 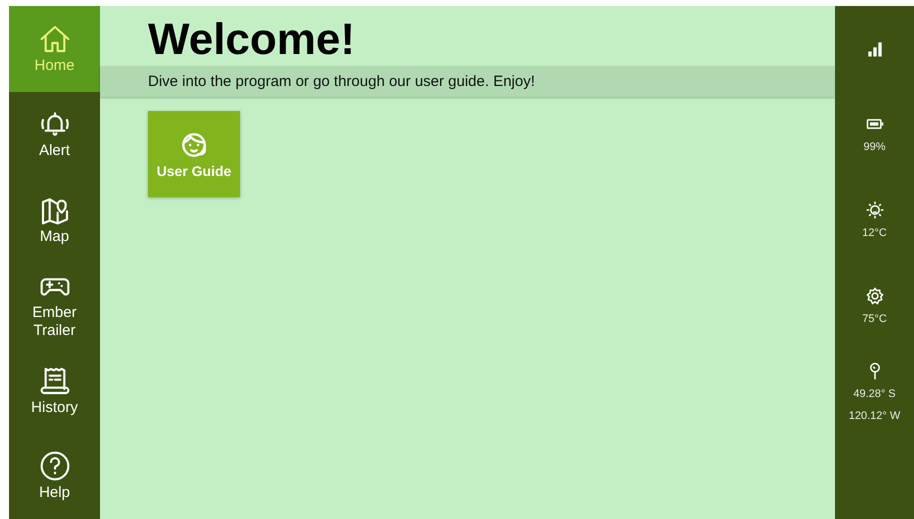 What do you see at coordinates (252, 40) in the screenshot?
I see `page-title: Welcome!` at bounding box center [252, 40].